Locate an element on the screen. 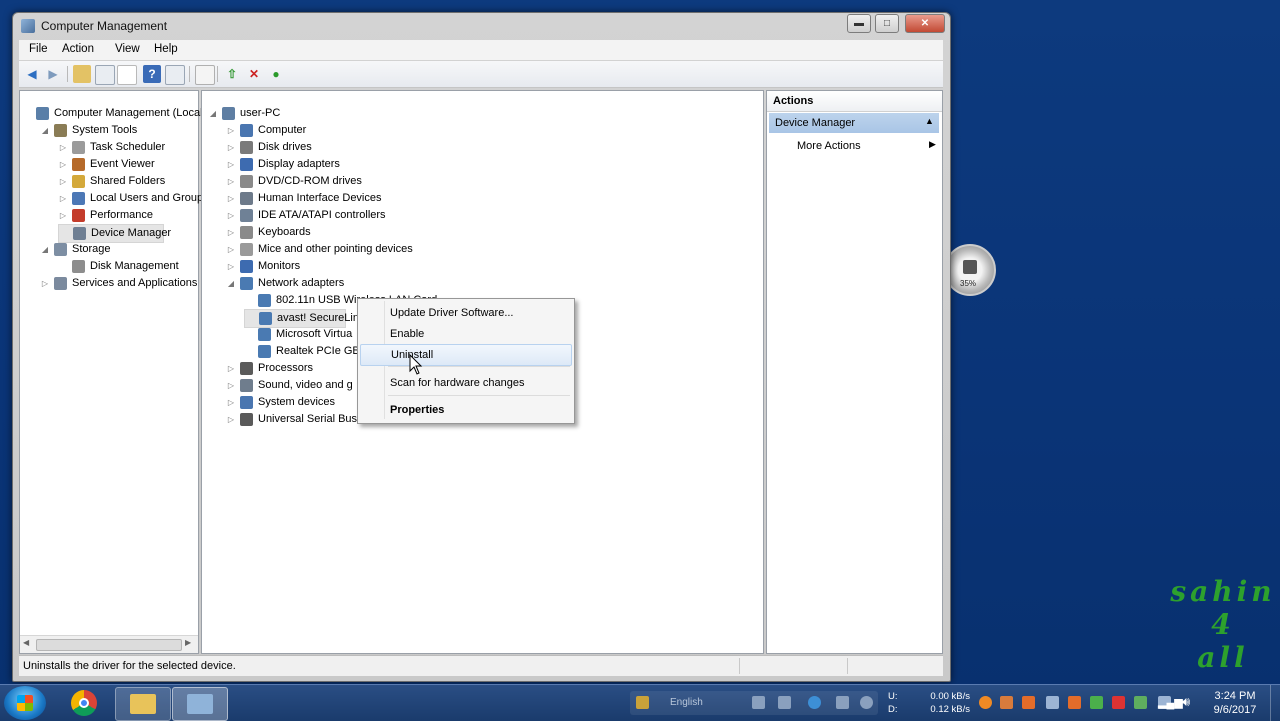 The height and width of the screenshot is (721, 1280). folder-icon is located at coordinates (143, 704).